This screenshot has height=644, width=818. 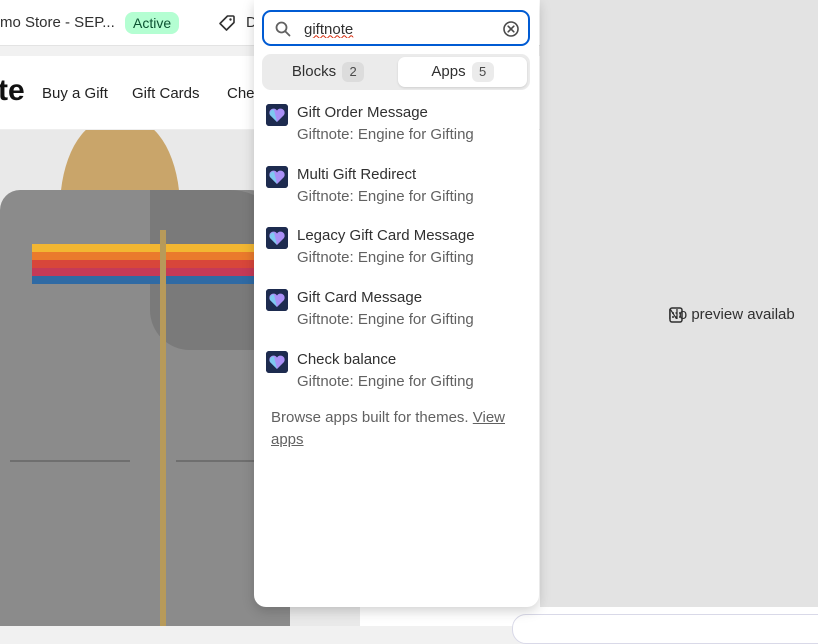 I want to click on search-input, so click(x=399, y=29).